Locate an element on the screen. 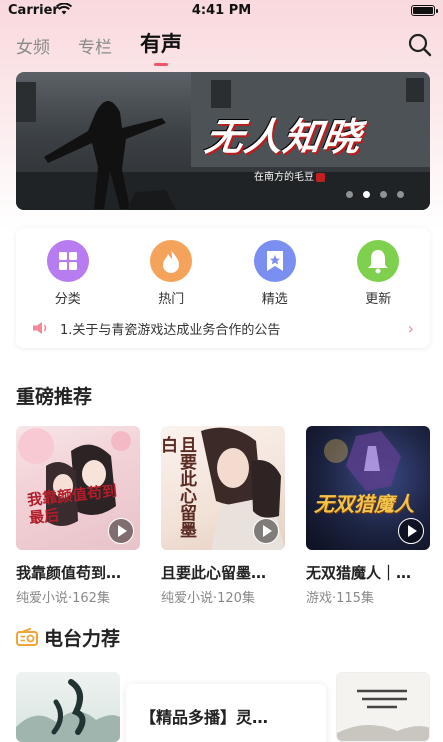 This screenshot has height=742, width=443. banner-author-name: 在南方的毛豆 is located at coordinates (284, 177).